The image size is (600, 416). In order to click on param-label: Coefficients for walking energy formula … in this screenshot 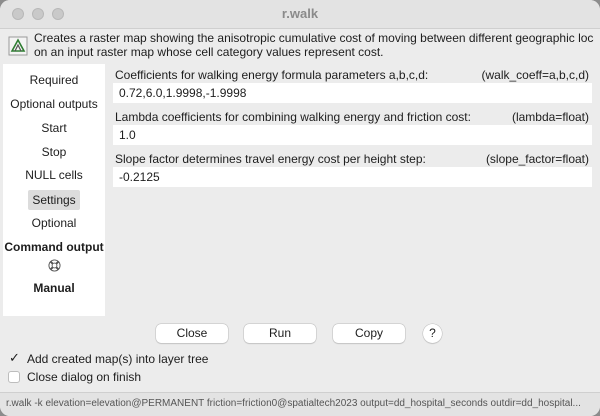, I will do `click(272, 75)`.